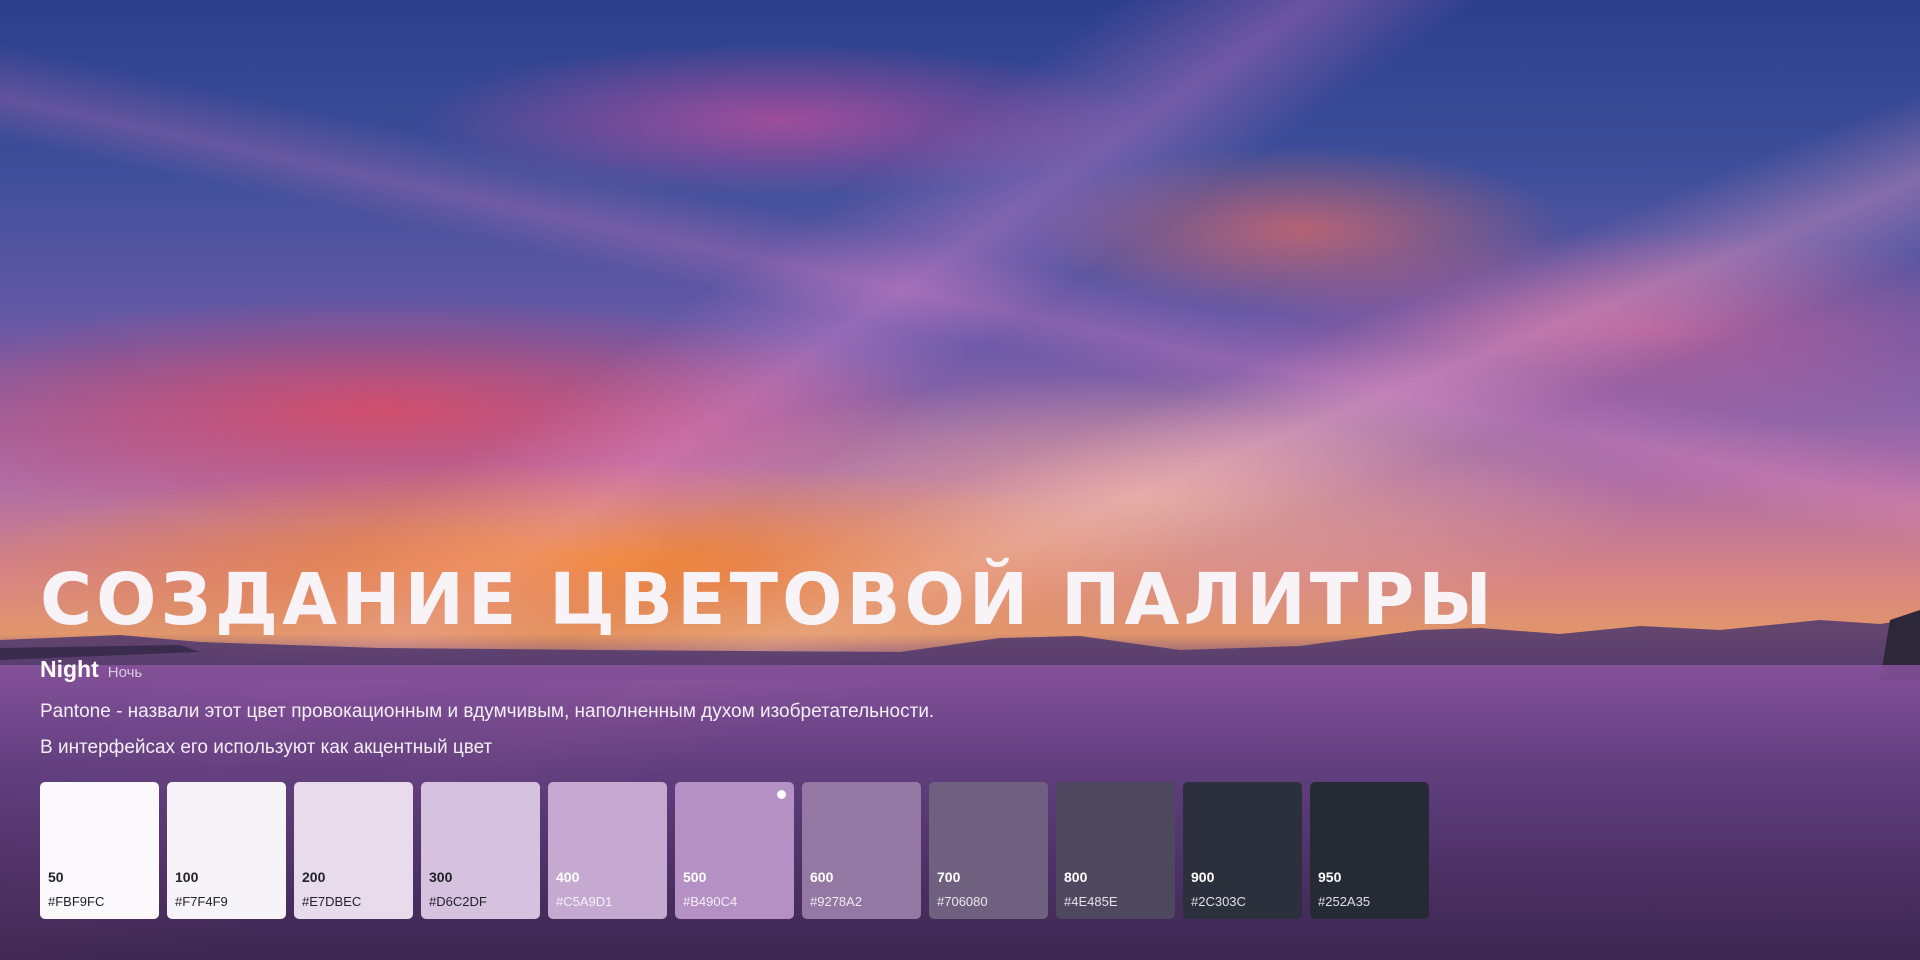  I want to click on swatch-500: 500 #B490C4, so click(734, 850).